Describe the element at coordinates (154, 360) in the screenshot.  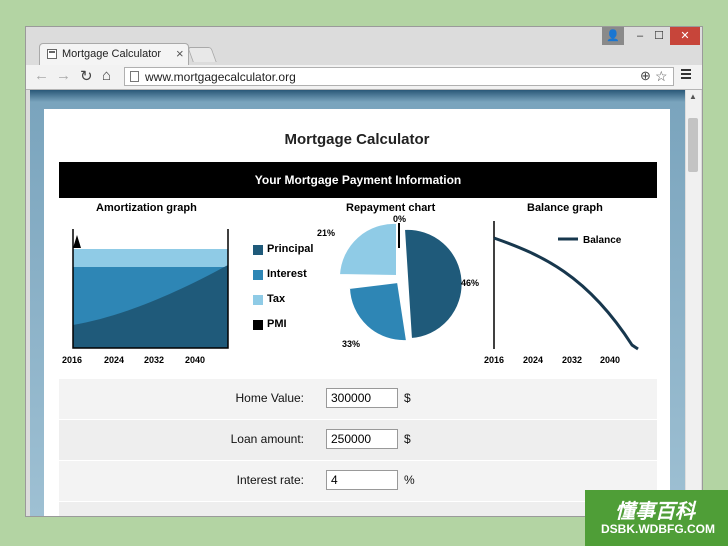
I see `amortization-tick-2032: 2032` at that location.